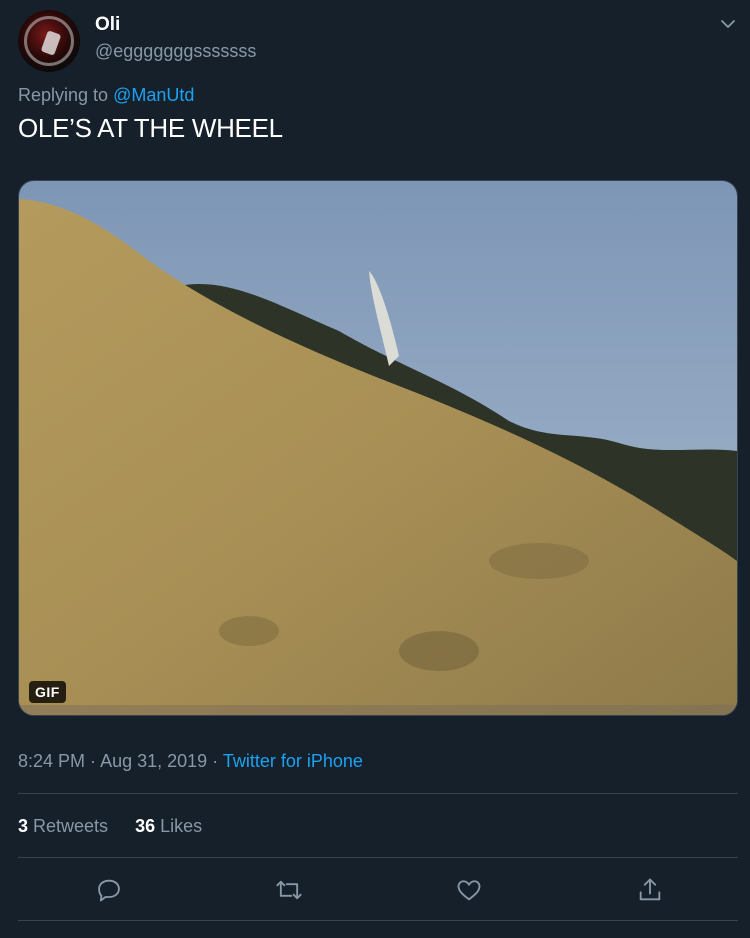 This screenshot has height=938, width=750. What do you see at coordinates (110, 826) in the screenshot?
I see `tweet-stats: 3 Retweets 36 Likes` at bounding box center [110, 826].